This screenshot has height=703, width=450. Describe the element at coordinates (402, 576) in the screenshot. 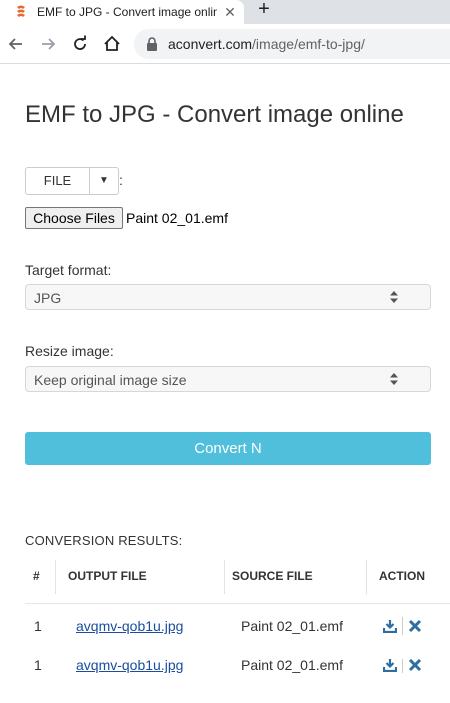

I see `column-header-action: ACTION` at that location.